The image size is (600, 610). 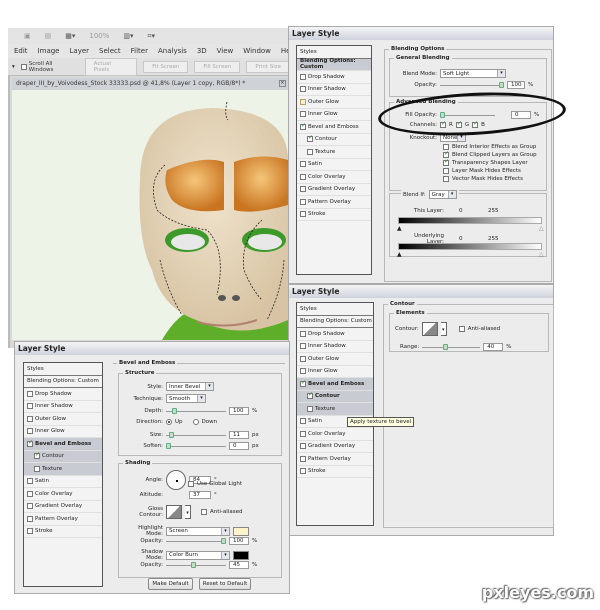 I want to click on soften-slider, so click(x=196, y=446).